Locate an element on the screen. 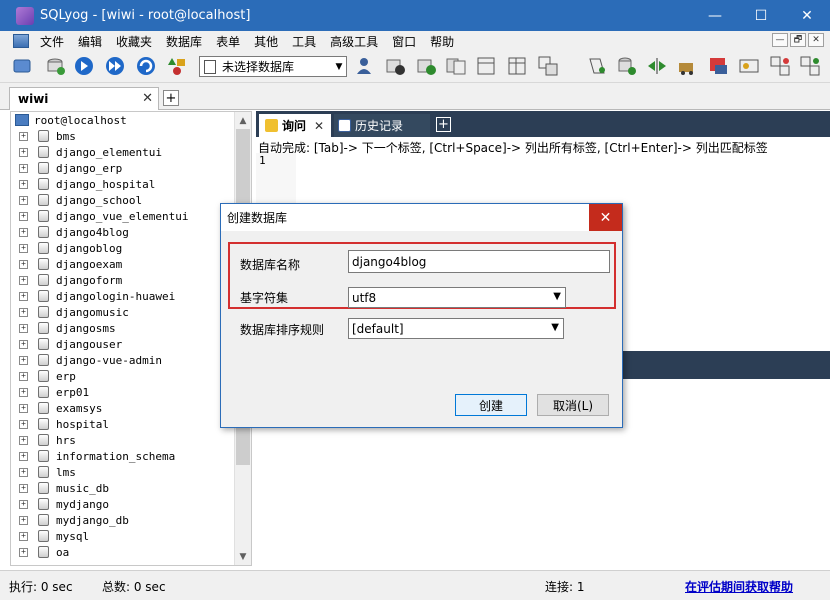  tree-item: + djangoblog is located at coordinates (123, 248).